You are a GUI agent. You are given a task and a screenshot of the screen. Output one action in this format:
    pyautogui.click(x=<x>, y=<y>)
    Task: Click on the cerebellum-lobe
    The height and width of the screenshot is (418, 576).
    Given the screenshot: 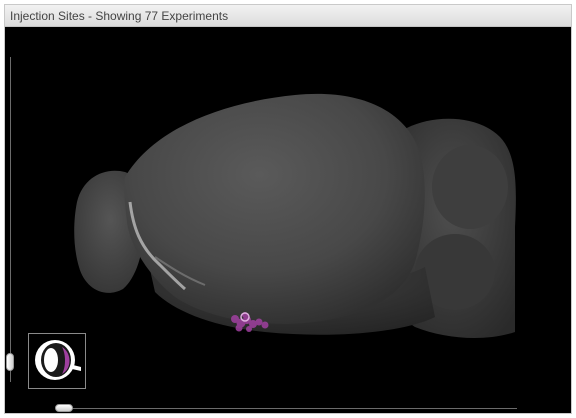 What is the action you would take?
    pyautogui.click(x=470, y=187)
    